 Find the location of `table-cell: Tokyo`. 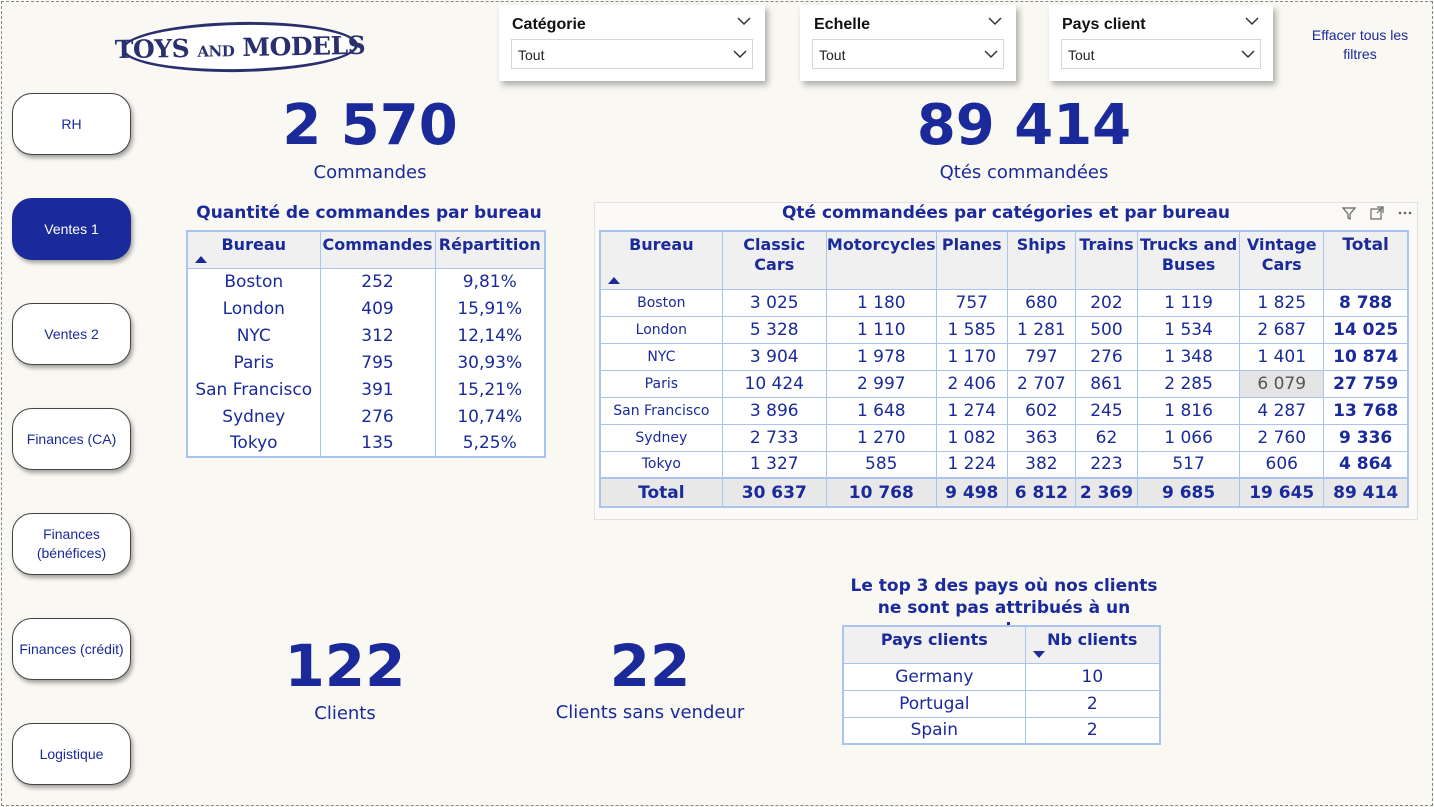

table-cell: Tokyo is located at coordinates (253, 443).